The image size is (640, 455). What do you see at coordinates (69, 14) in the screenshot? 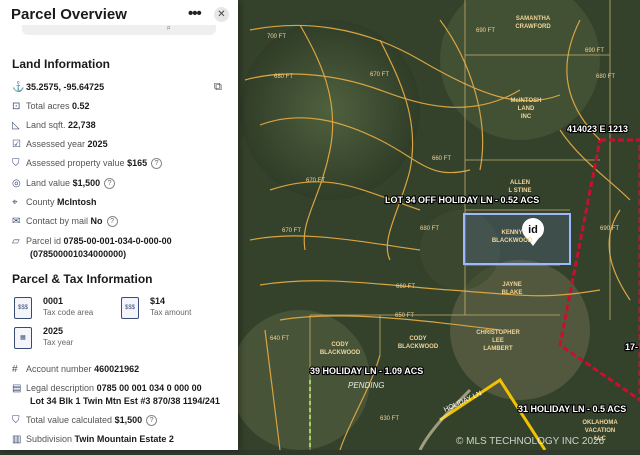
I see `panel-title: Parcel Overview` at bounding box center [69, 14].